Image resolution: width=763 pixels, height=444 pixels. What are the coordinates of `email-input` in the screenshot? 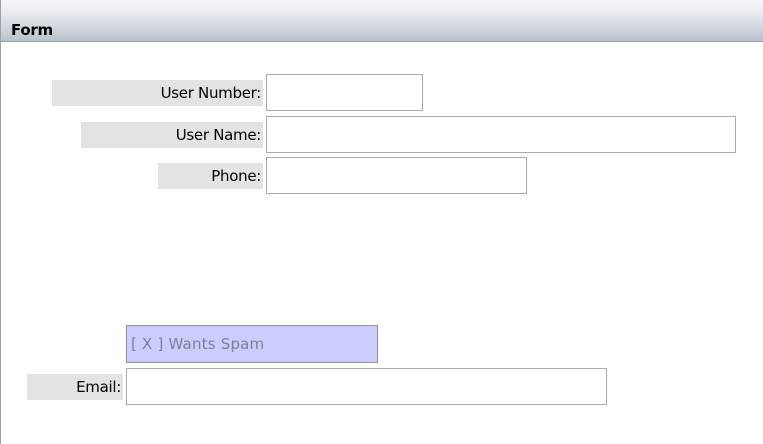 It's located at (366, 386).